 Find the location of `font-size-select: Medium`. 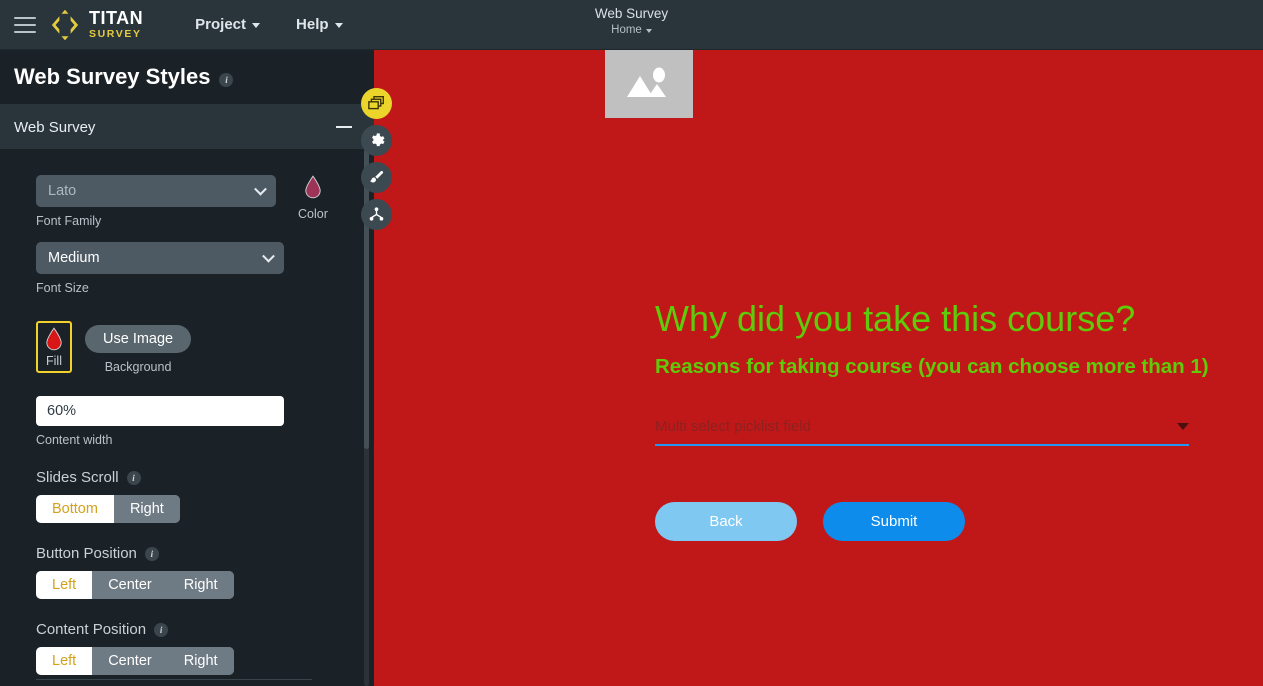

font-size-select: Medium is located at coordinates (160, 258).